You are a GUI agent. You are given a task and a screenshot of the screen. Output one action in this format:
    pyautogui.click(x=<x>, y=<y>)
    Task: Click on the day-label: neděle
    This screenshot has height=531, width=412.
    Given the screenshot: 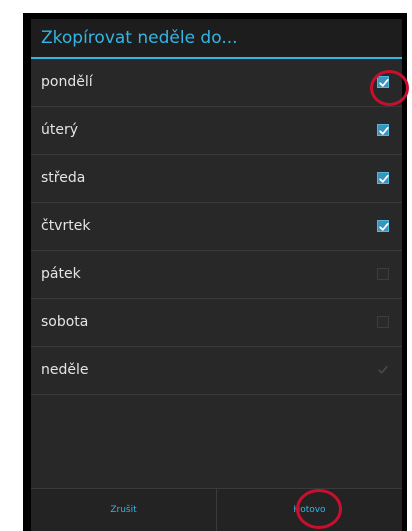 What is the action you would take?
    pyautogui.click(x=65, y=370)
    